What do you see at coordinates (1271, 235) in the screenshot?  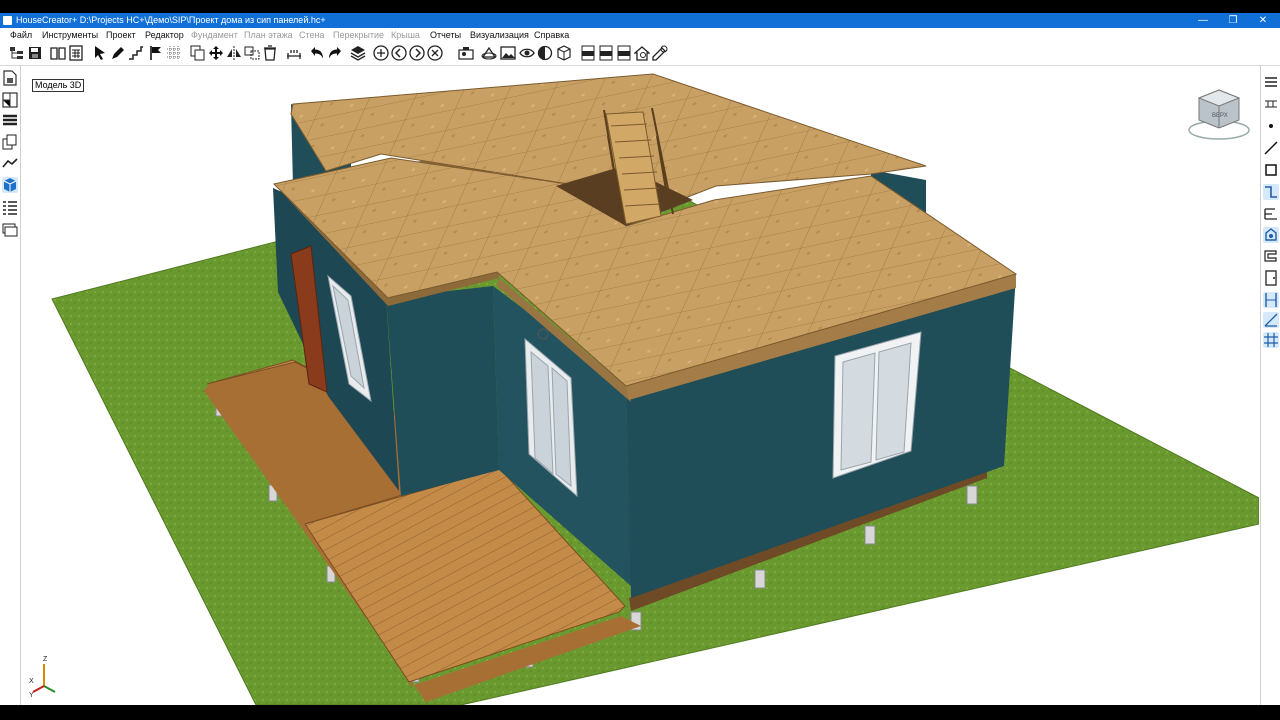 I see `fill-tool-icon` at bounding box center [1271, 235].